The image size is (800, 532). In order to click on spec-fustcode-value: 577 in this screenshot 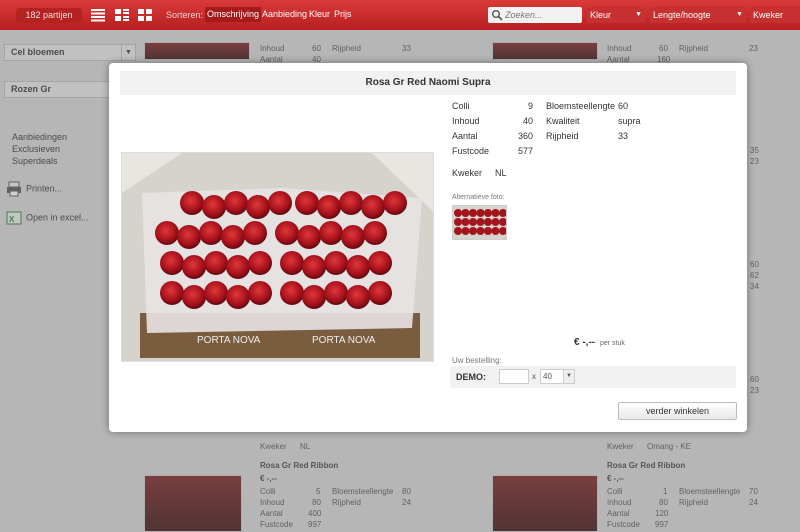, I will do `click(525, 151)`.